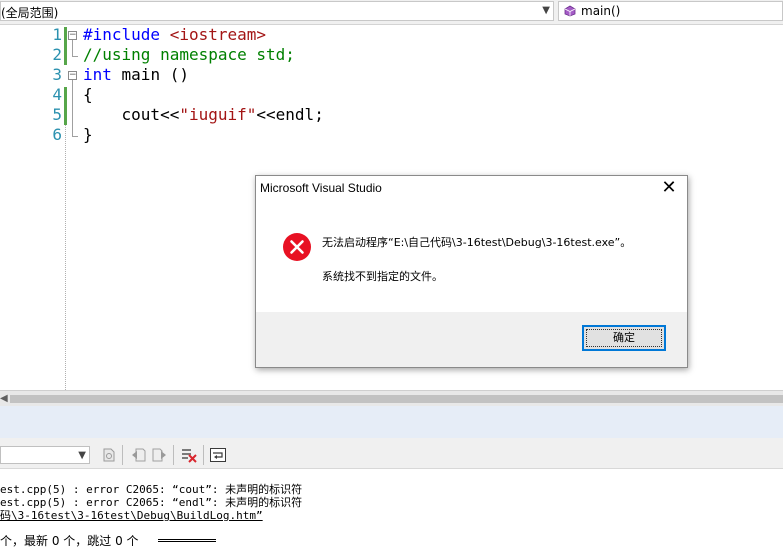 This screenshot has width=783, height=552. Describe the element at coordinates (57, 134) in the screenshot. I see `line-number: 6` at that location.